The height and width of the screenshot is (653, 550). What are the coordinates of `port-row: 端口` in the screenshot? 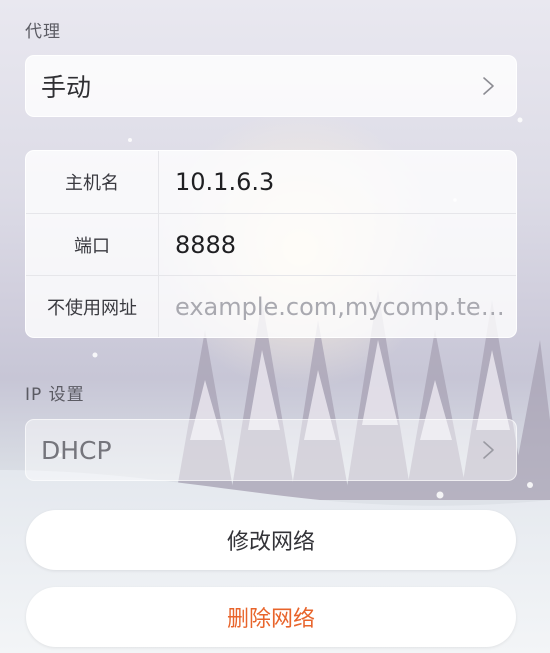 It's located at (271, 244).